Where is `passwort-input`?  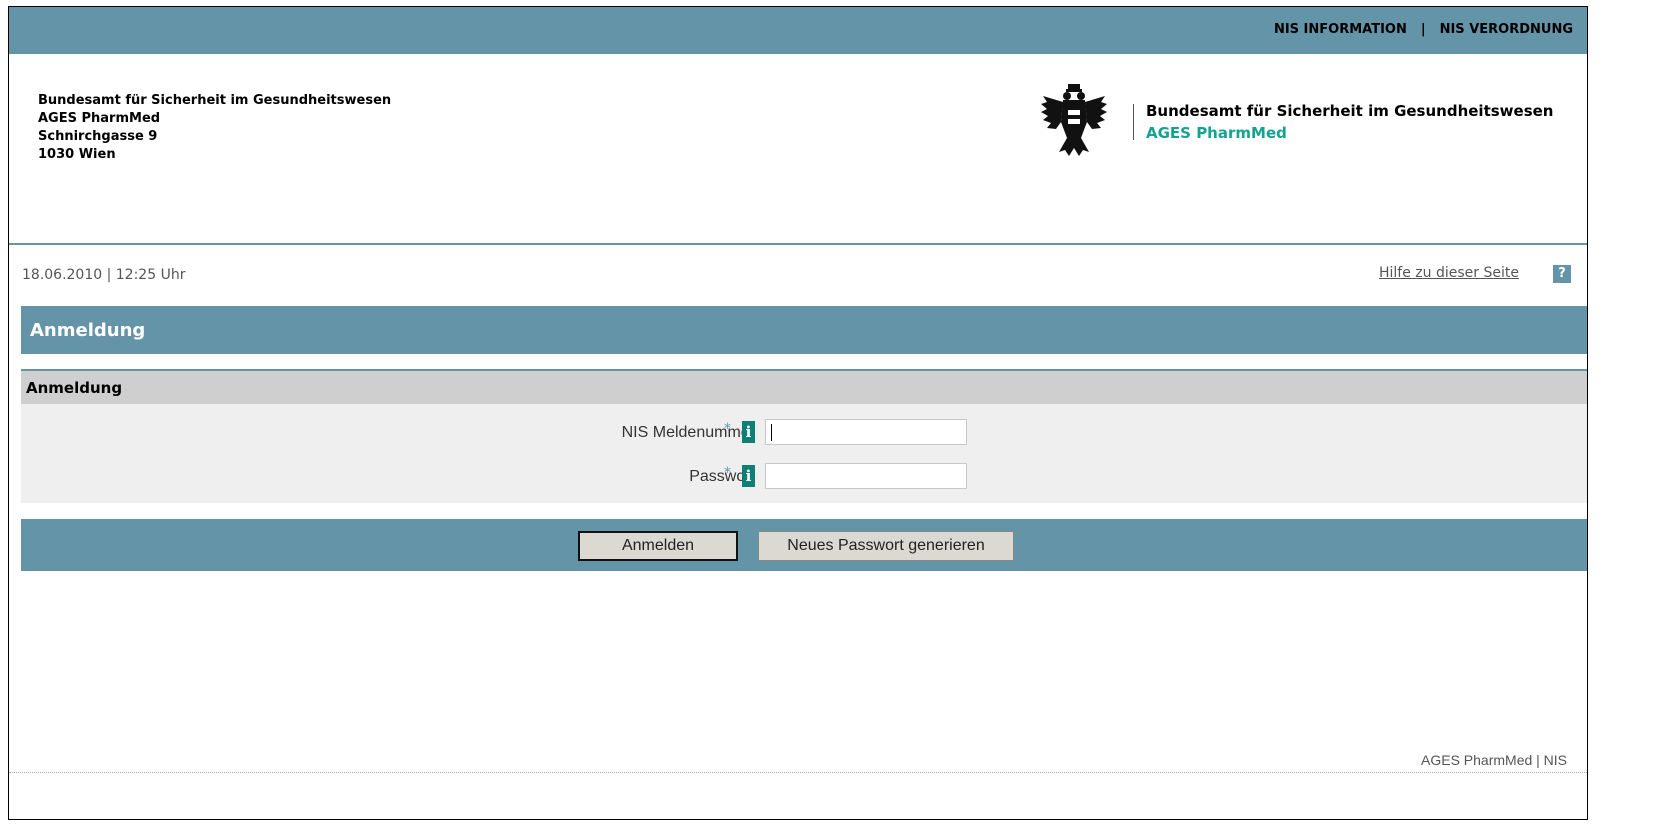 passwort-input is located at coordinates (866, 476).